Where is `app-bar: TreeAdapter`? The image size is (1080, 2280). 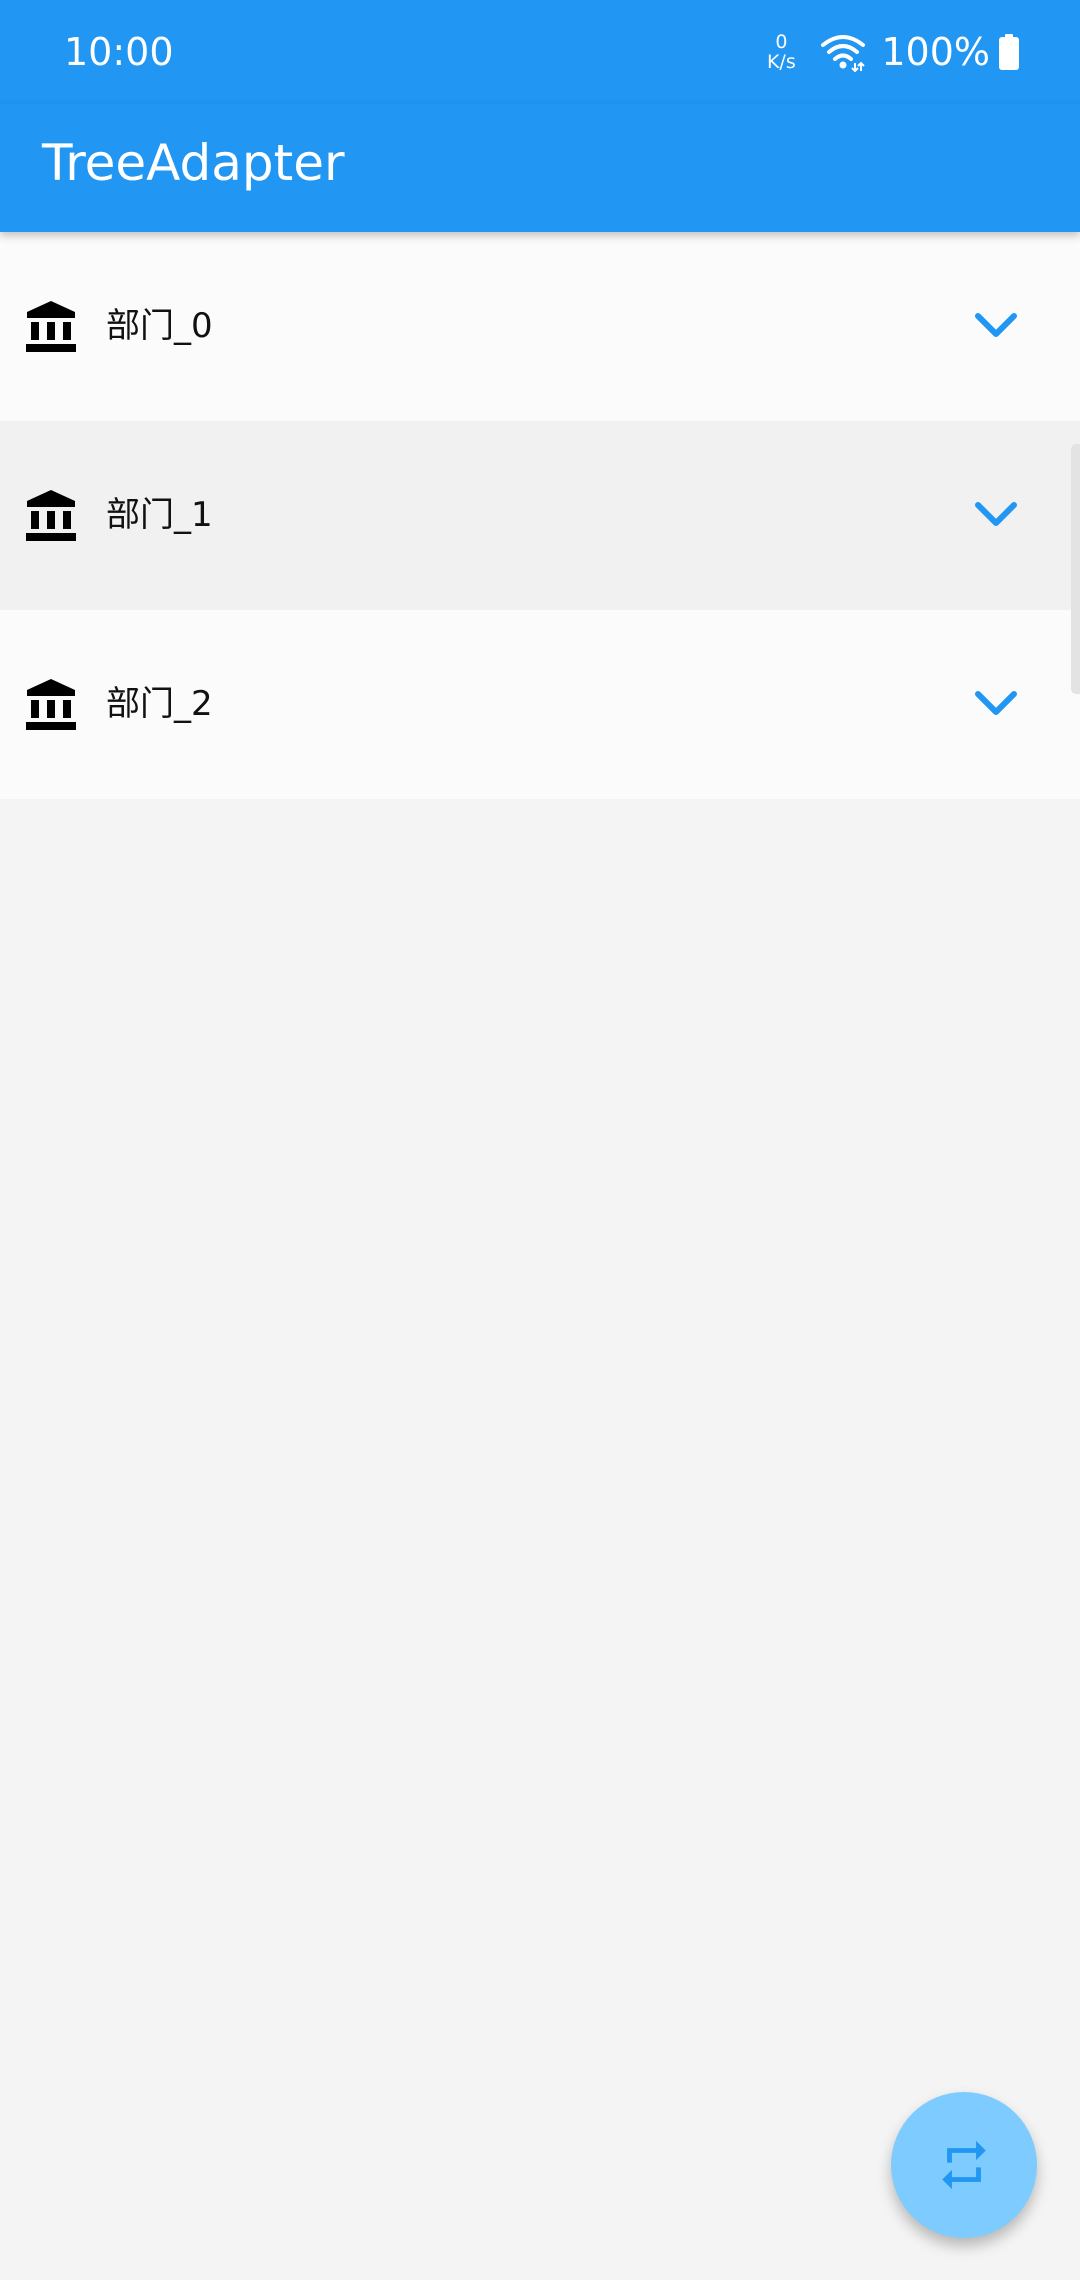 app-bar: TreeAdapter is located at coordinates (540, 168).